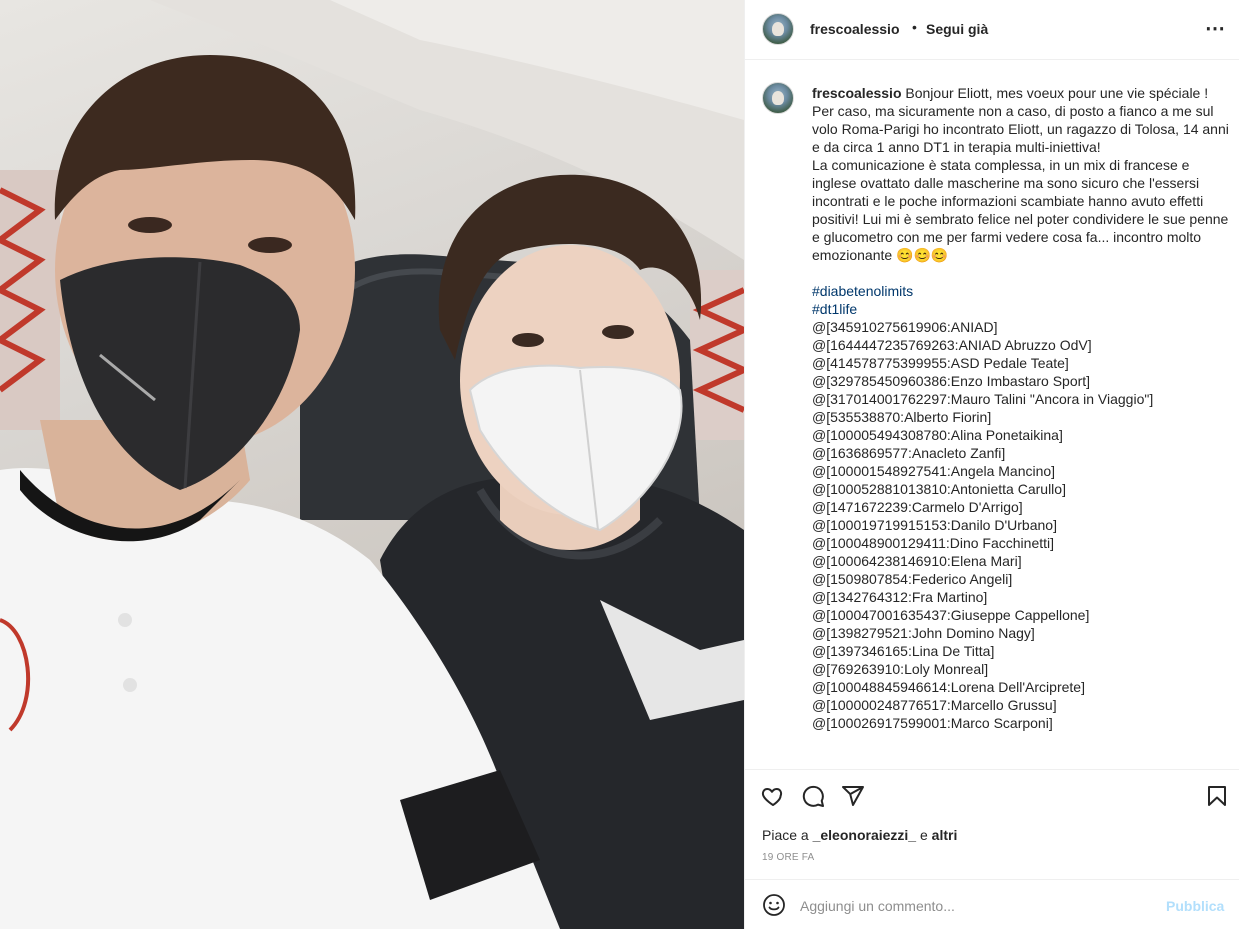  What do you see at coordinates (814, 797) in the screenshot?
I see `comment-icon` at bounding box center [814, 797].